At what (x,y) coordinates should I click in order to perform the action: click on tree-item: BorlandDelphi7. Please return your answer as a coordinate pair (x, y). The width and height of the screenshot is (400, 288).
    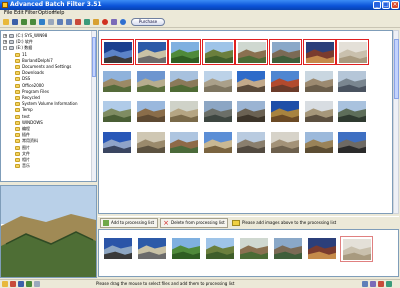
    Looking at the image, I should click on (46, 61).